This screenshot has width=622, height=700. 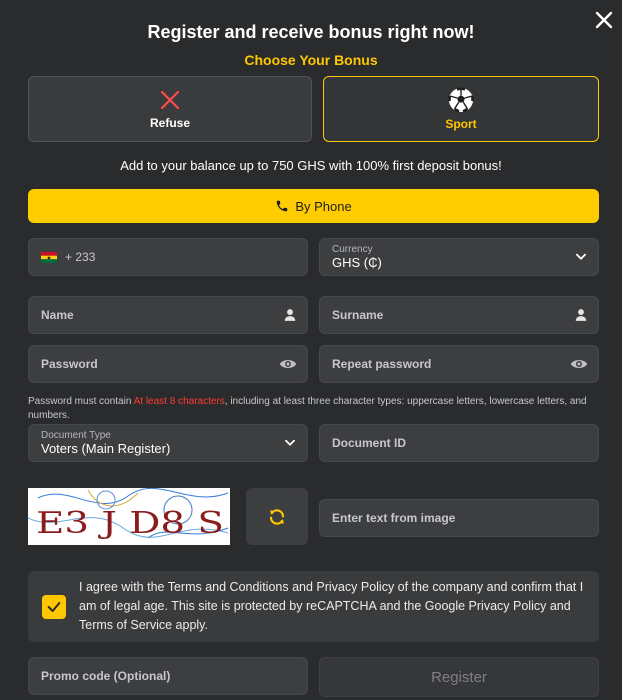 What do you see at coordinates (311, 60) in the screenshot?
I see `choose-bonus-heading: Choose Your Bonus` at bounding box center [311, 60].